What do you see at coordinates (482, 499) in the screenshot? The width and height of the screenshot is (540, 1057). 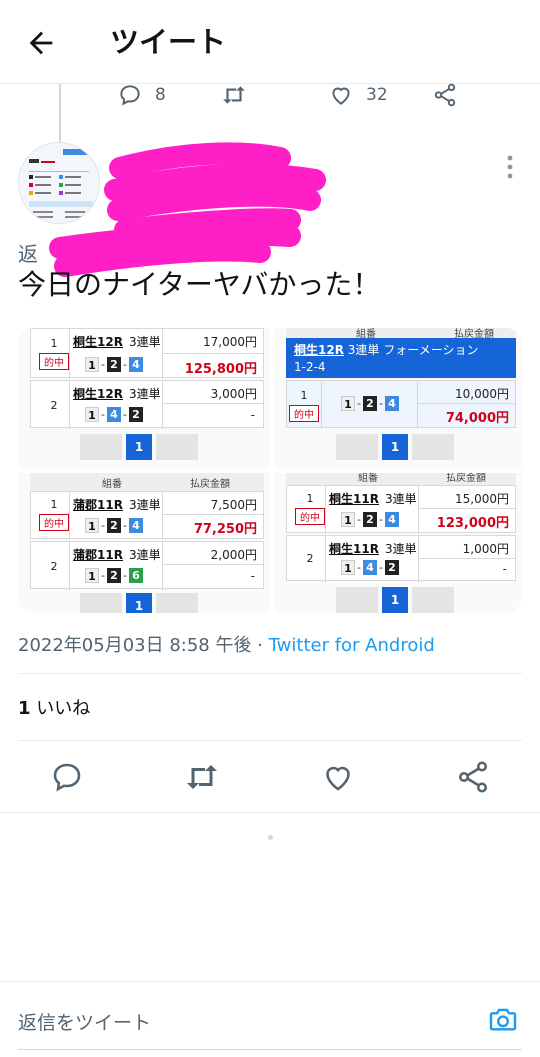 I see `stake-amount: 15,000円` at bounding box center [482, 499].